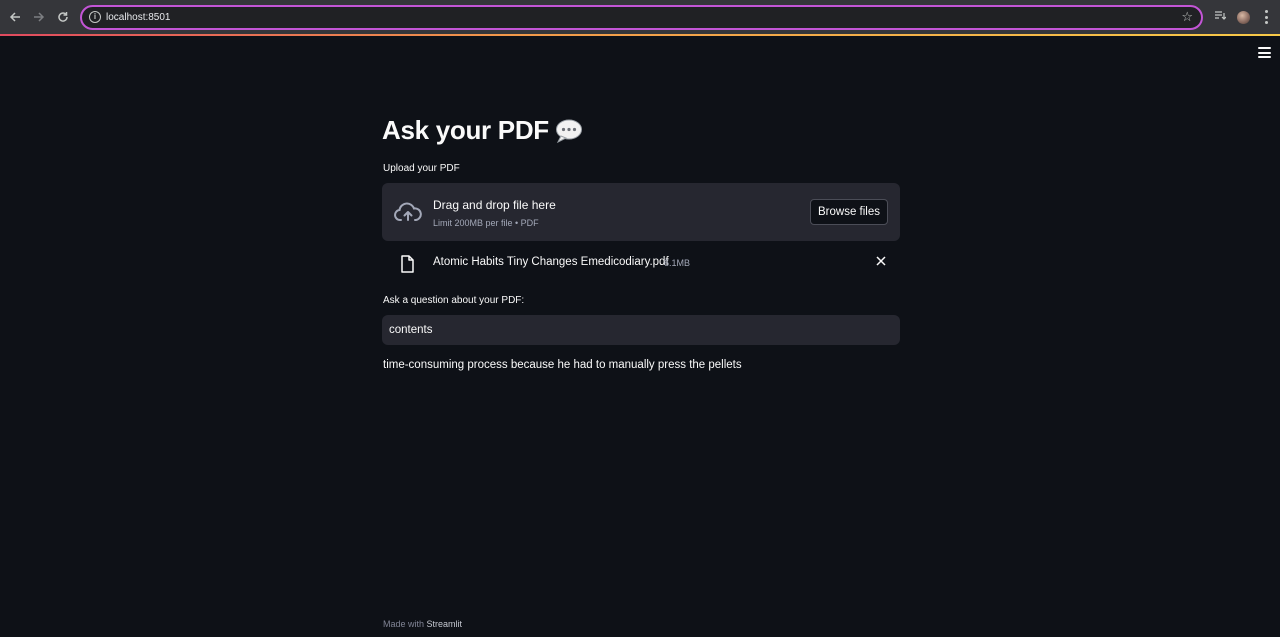  I want to click on dropzone-limit: Limit 200MB per file • PDF, so click(486, 223).